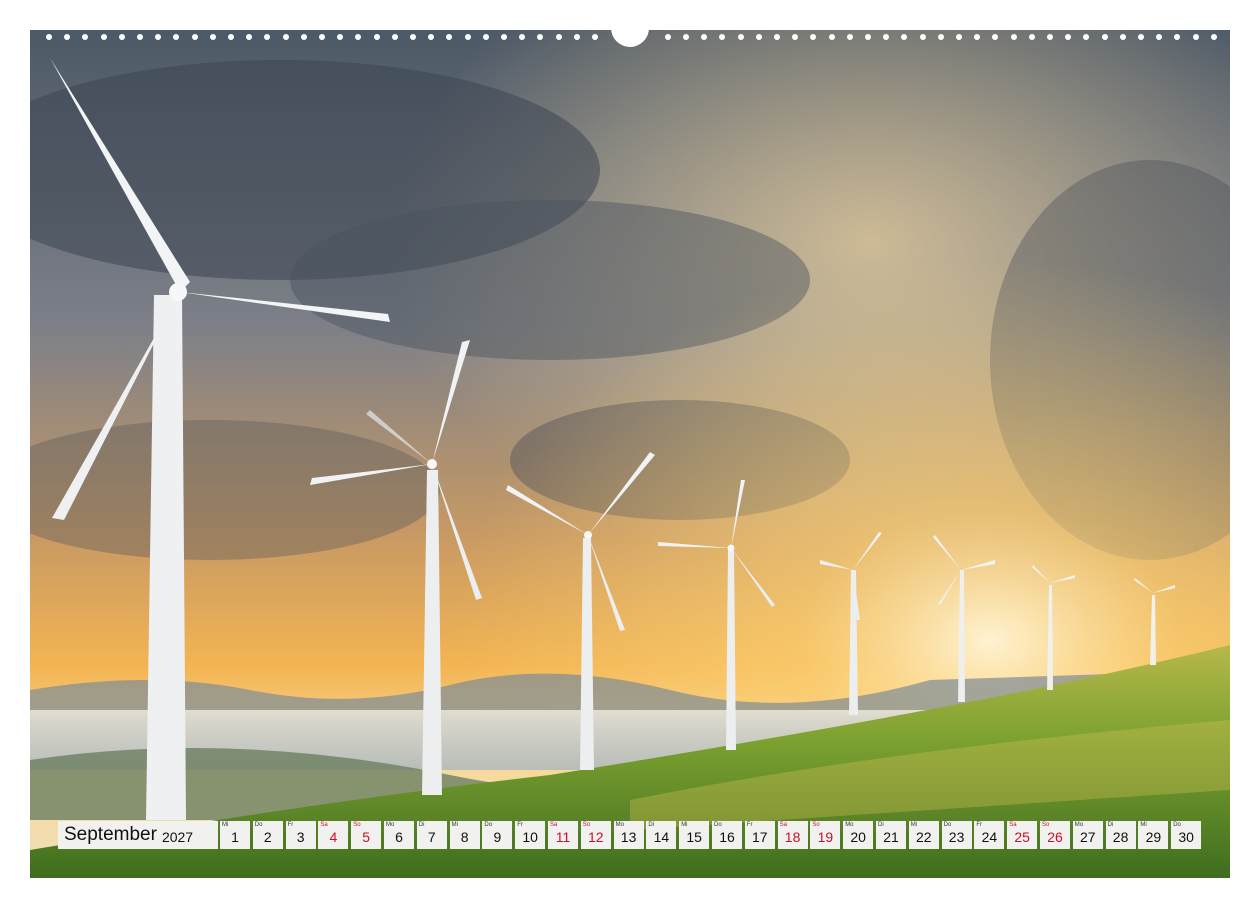 This screenshot has width=1260, height=908. I want to click on day-cell: Sa 18, so click(792, 835).